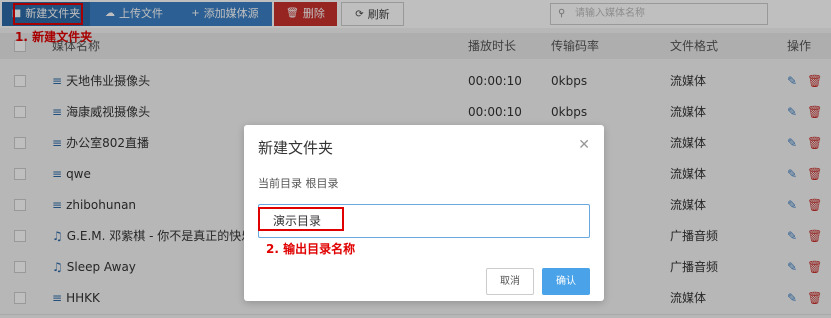 The image size is (831, 318). What do you see at coordinates (311, 249) in the screenshot?
I see `annotation-step-2: 2. 输出目录名称` at bounding box center [311, 249].